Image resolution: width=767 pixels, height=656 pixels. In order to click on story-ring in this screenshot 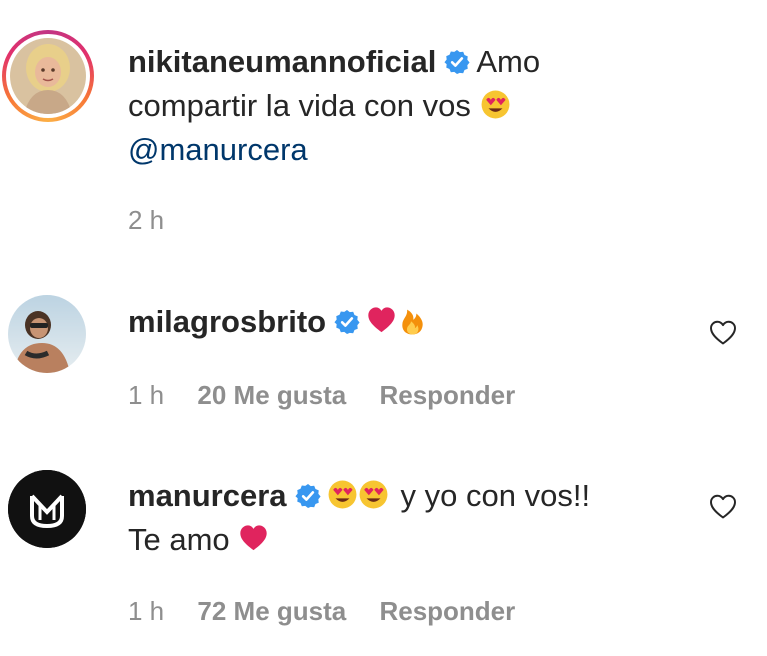, I will do `click(48, 76)`.